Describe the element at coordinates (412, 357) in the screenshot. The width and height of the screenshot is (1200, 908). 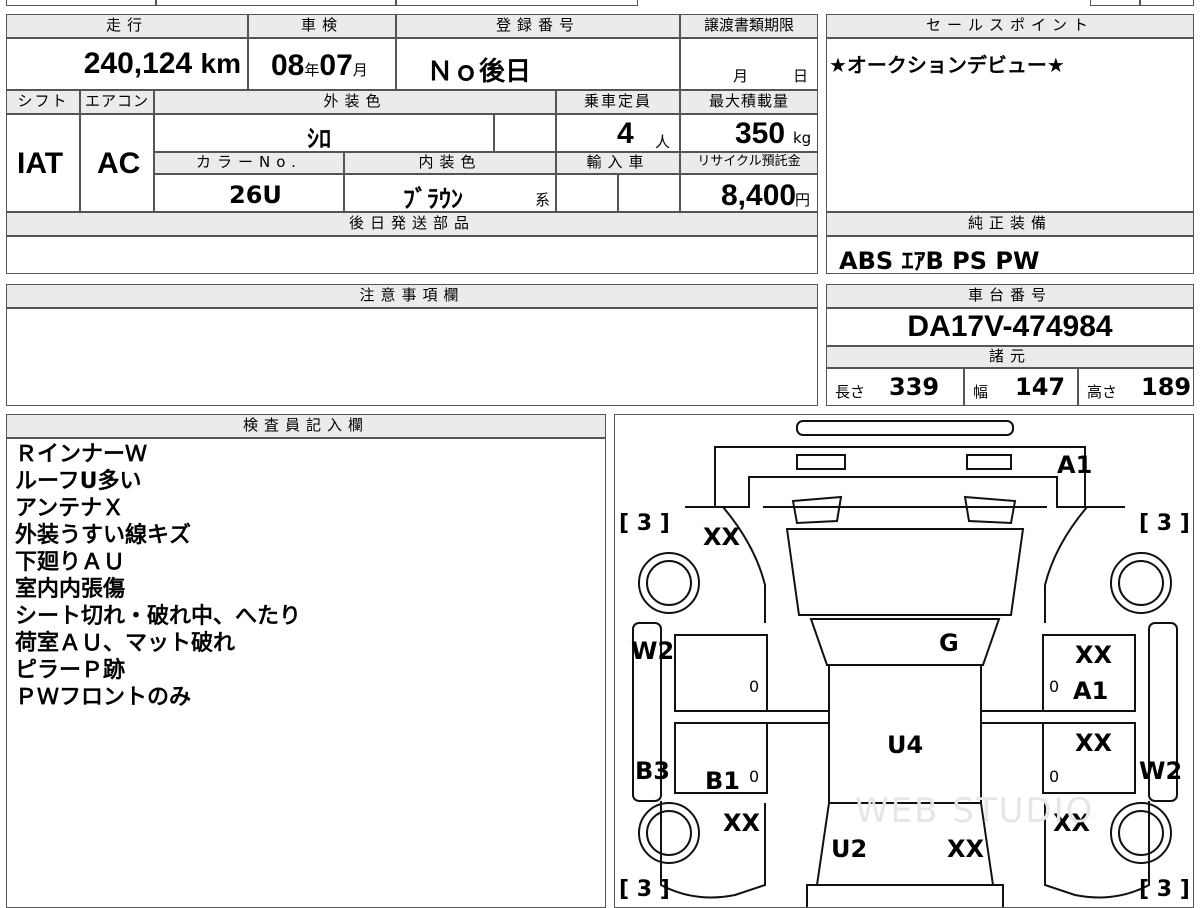
I see `caution-box` at that location.